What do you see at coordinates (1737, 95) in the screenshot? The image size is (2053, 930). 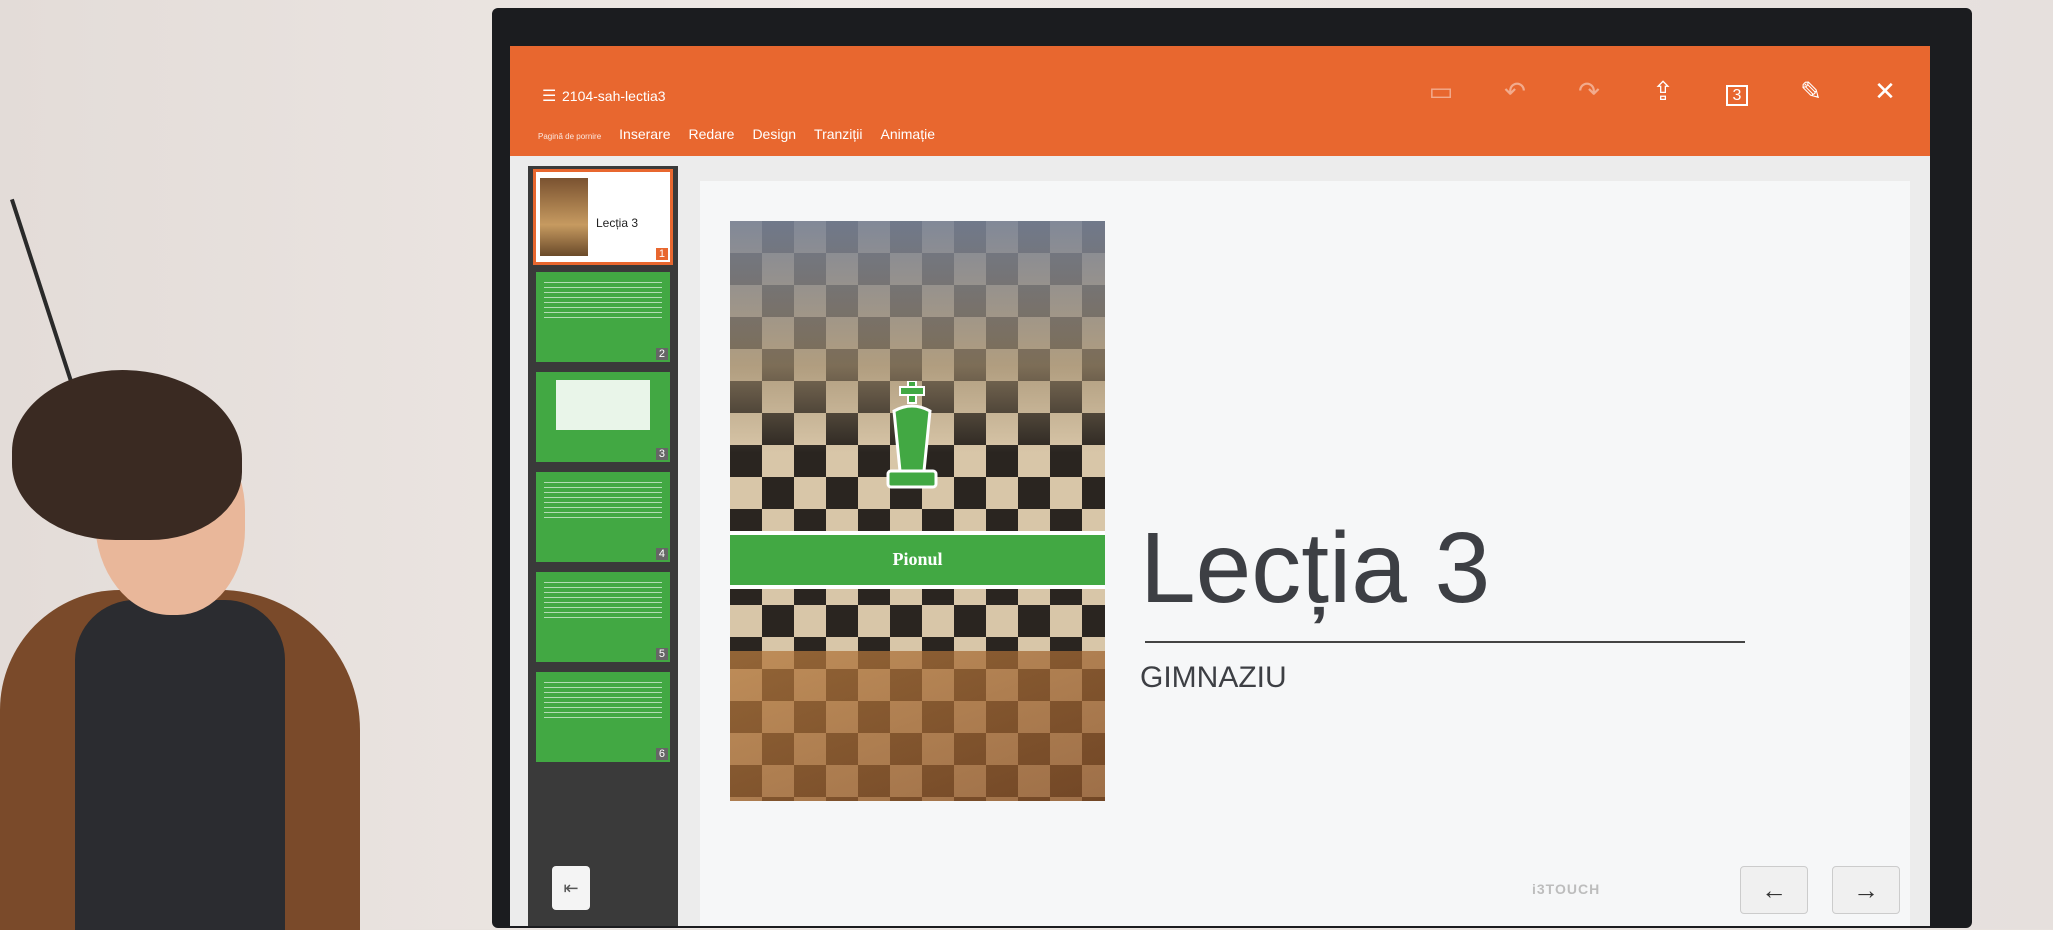 I see `page-number-label: 3` at bounding box center [1737, 95].